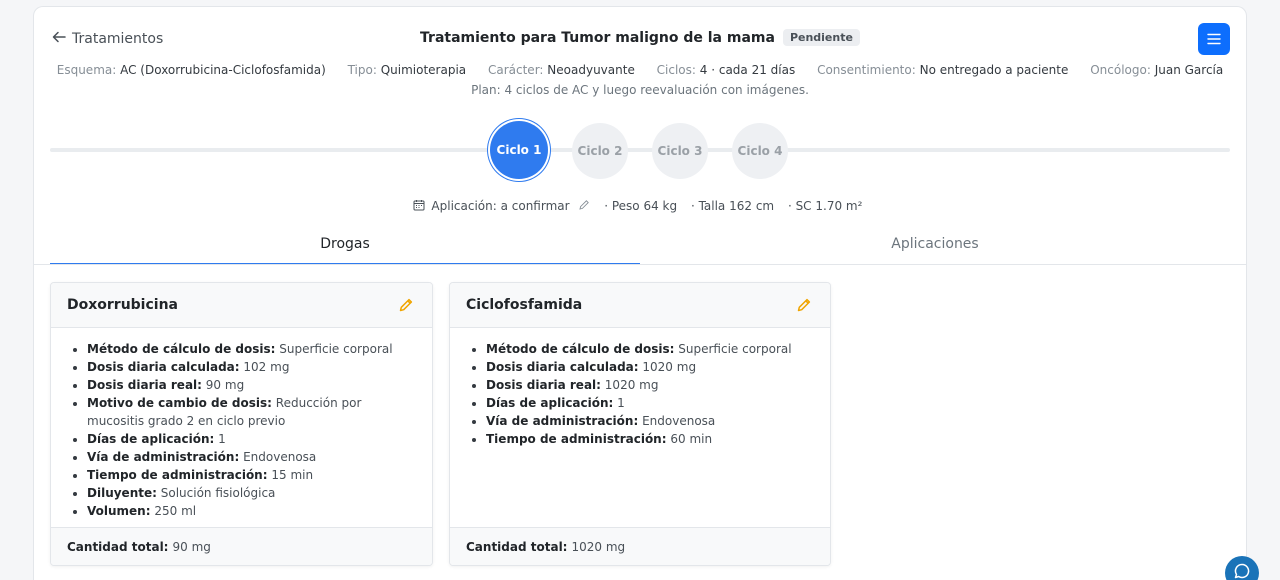 The width and height of the screenshot is (1280, 580). What do you see at coordinates (726, 70) in the screenshot?
I see `meta-cycles: Ciclos: 4 · cada 21 días` at bounding box center [726, 70].